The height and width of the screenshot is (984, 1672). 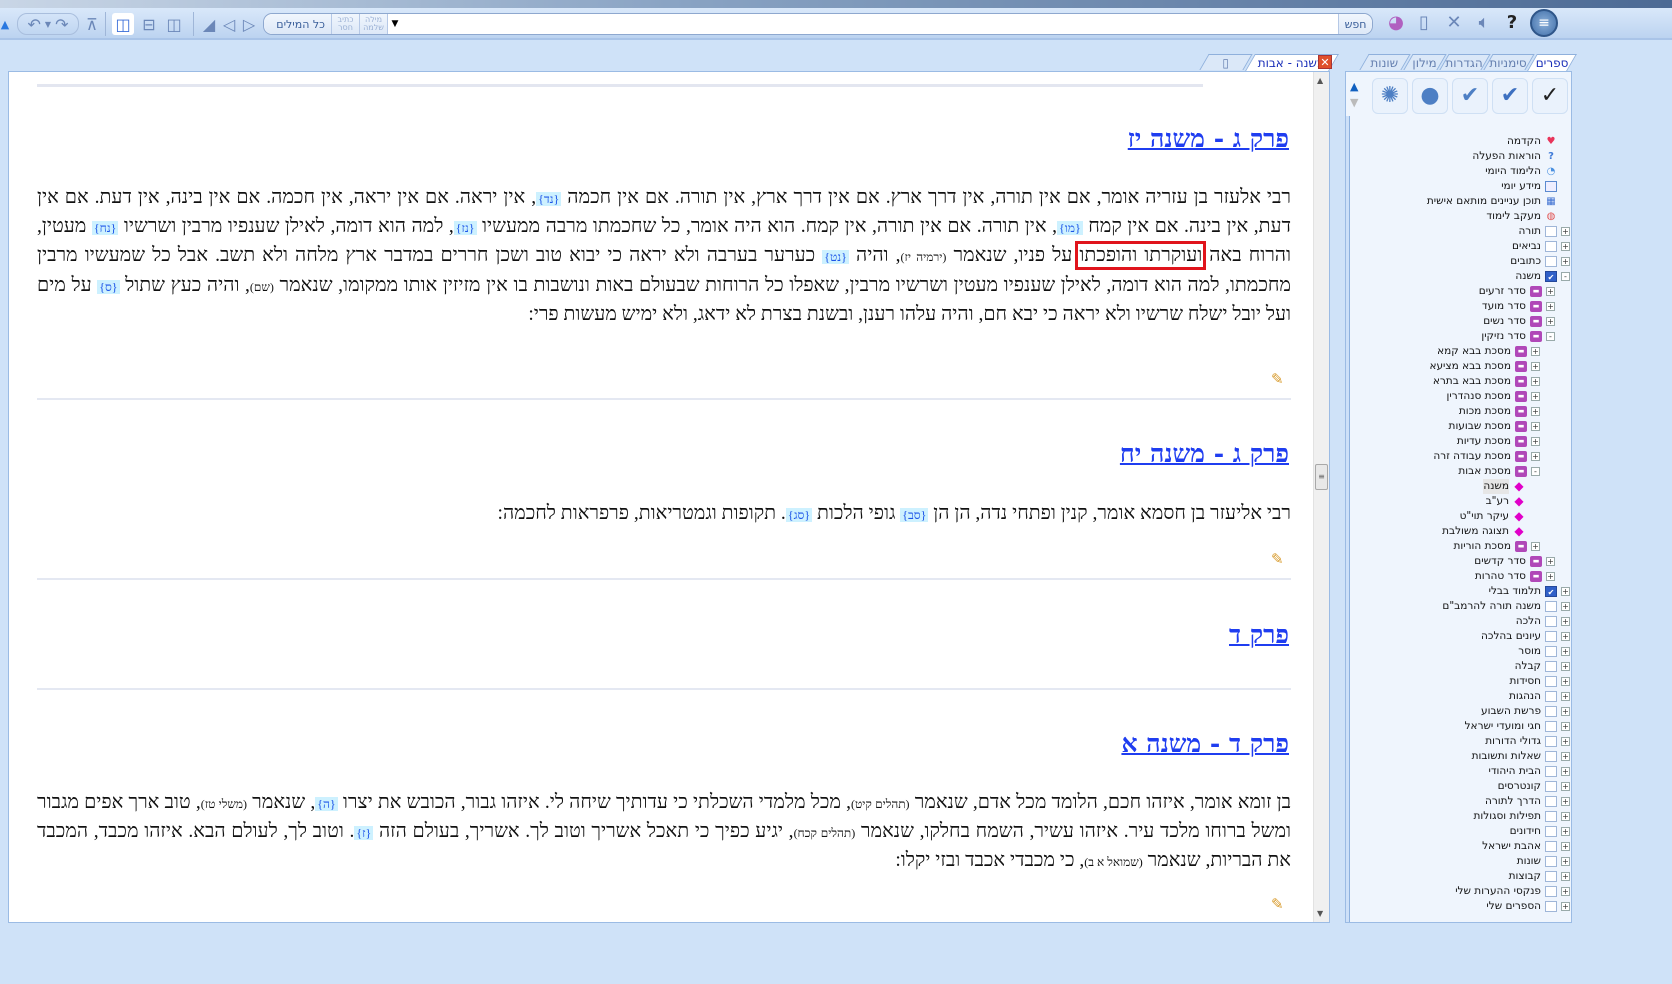 What do you see at coordinates (61, 24) in the screenshot?
I see `redo-icon: ↷` at bounding box center [61, 24].